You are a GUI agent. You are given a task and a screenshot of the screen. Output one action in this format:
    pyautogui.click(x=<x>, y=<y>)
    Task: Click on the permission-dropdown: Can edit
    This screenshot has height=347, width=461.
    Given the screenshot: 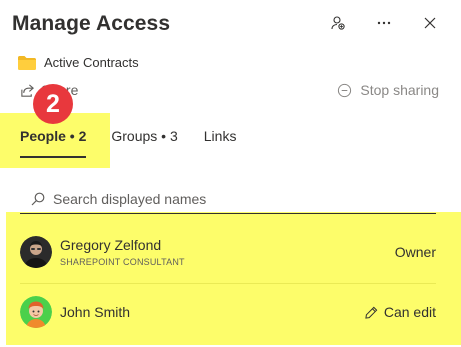 What is the action you would take?
    pyautogui.click(x=400, y=312)
    